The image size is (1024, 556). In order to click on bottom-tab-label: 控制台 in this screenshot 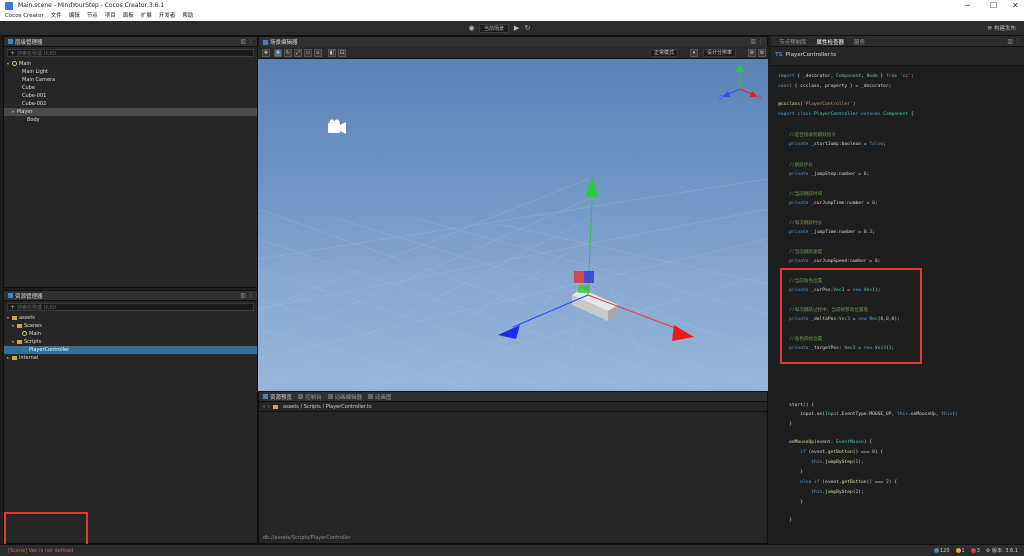, I will do `click(313, 397)`.